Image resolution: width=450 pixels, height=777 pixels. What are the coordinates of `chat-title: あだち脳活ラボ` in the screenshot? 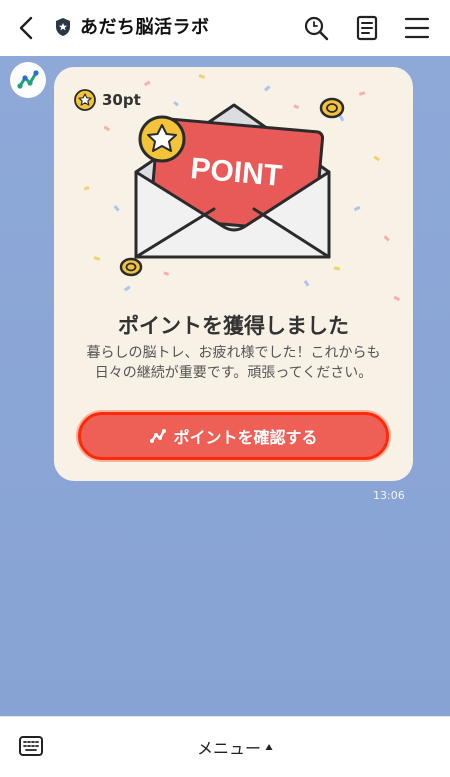 It's located at (145, 27).